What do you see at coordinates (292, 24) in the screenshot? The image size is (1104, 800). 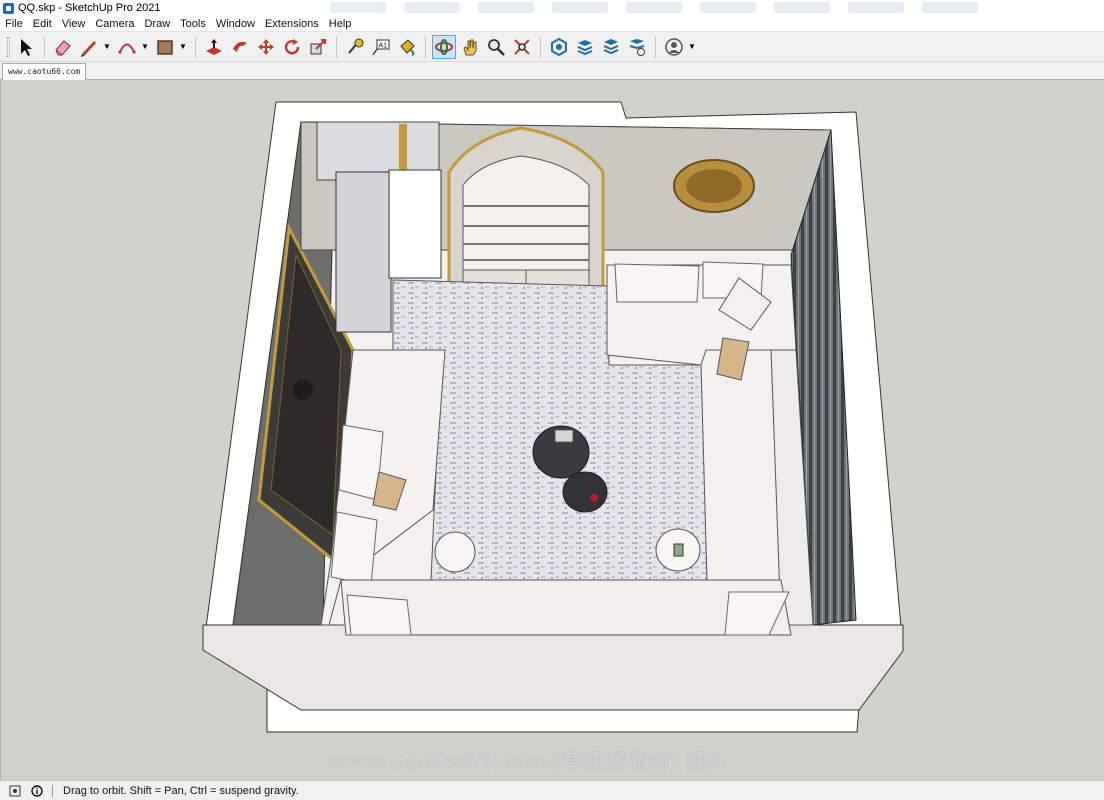 I see `menu-extensions: Extensions` at bounding box center [292, 24].